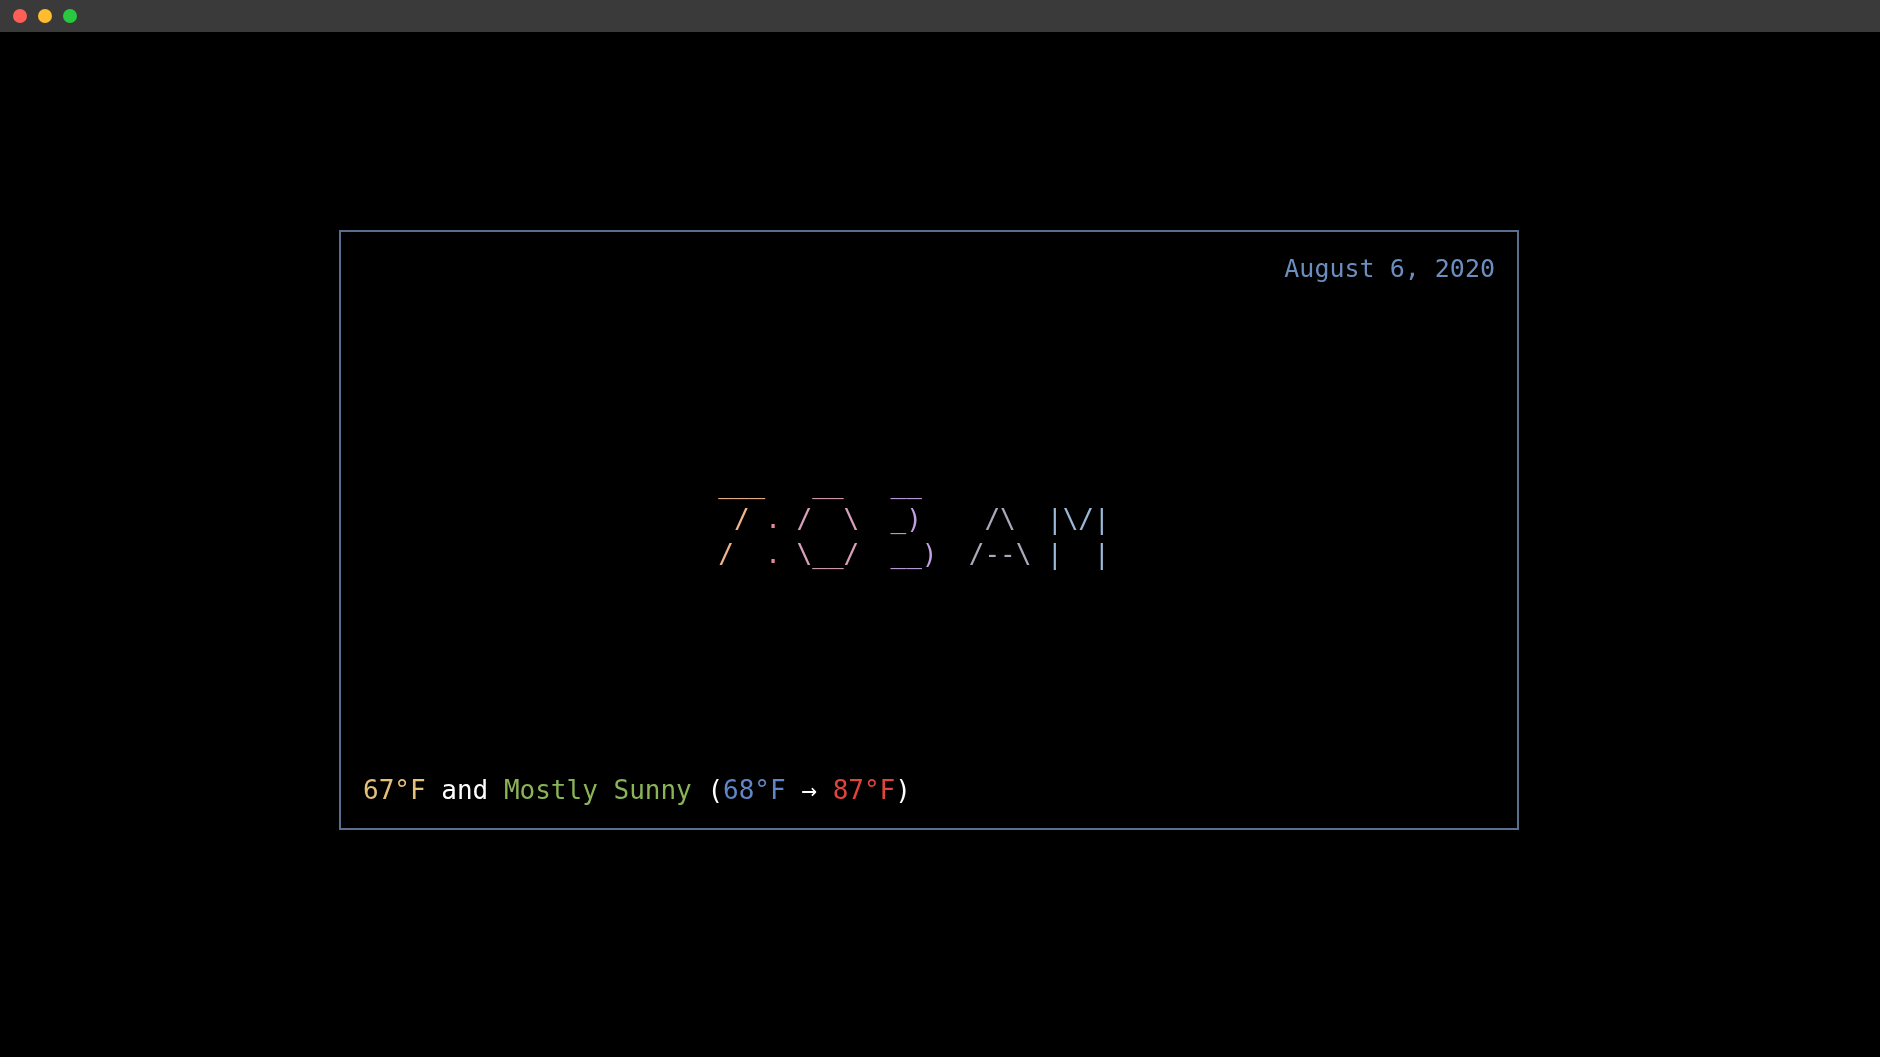 This screenshot has width=1880, height=1057. What do you see at coordinates (1389, 269) in the screenshot?
I see `date-text: August 6, 2020` at bounding box center [1389, 269].